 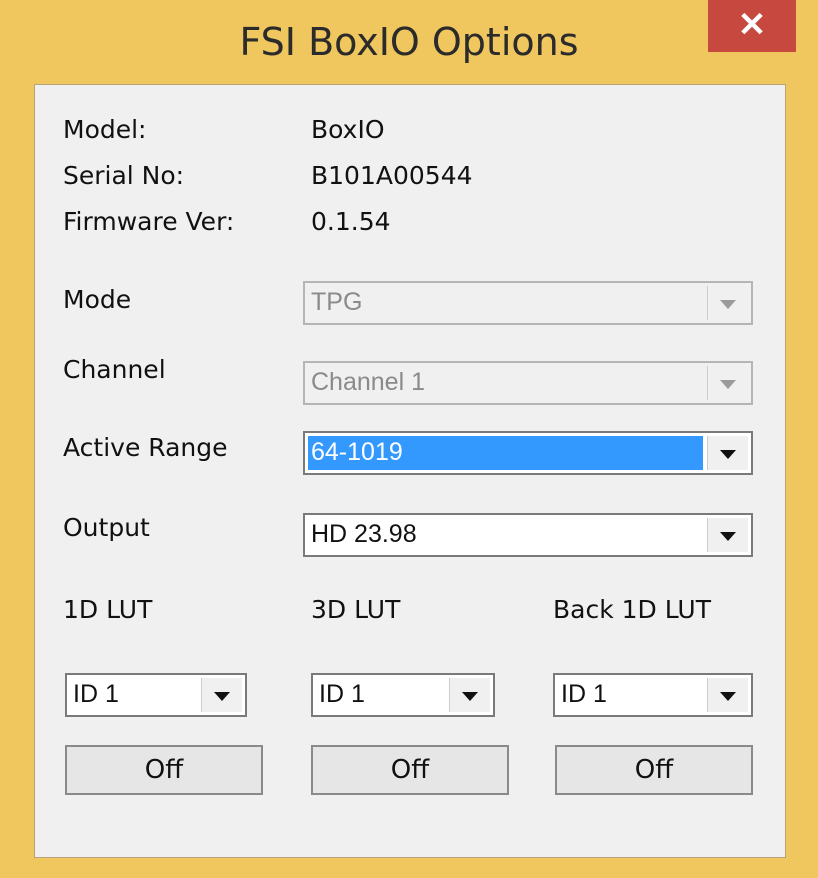 I want to click on back-1d-lut-dropdown: ID 1, so click(x=653, y=695).